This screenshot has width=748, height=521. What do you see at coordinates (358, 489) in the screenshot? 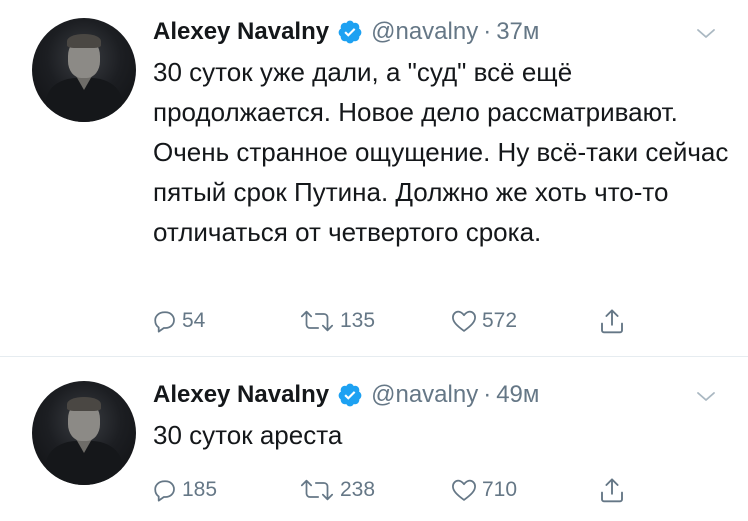
I see `retweet-count: 238` at bounding box center [358, 489].